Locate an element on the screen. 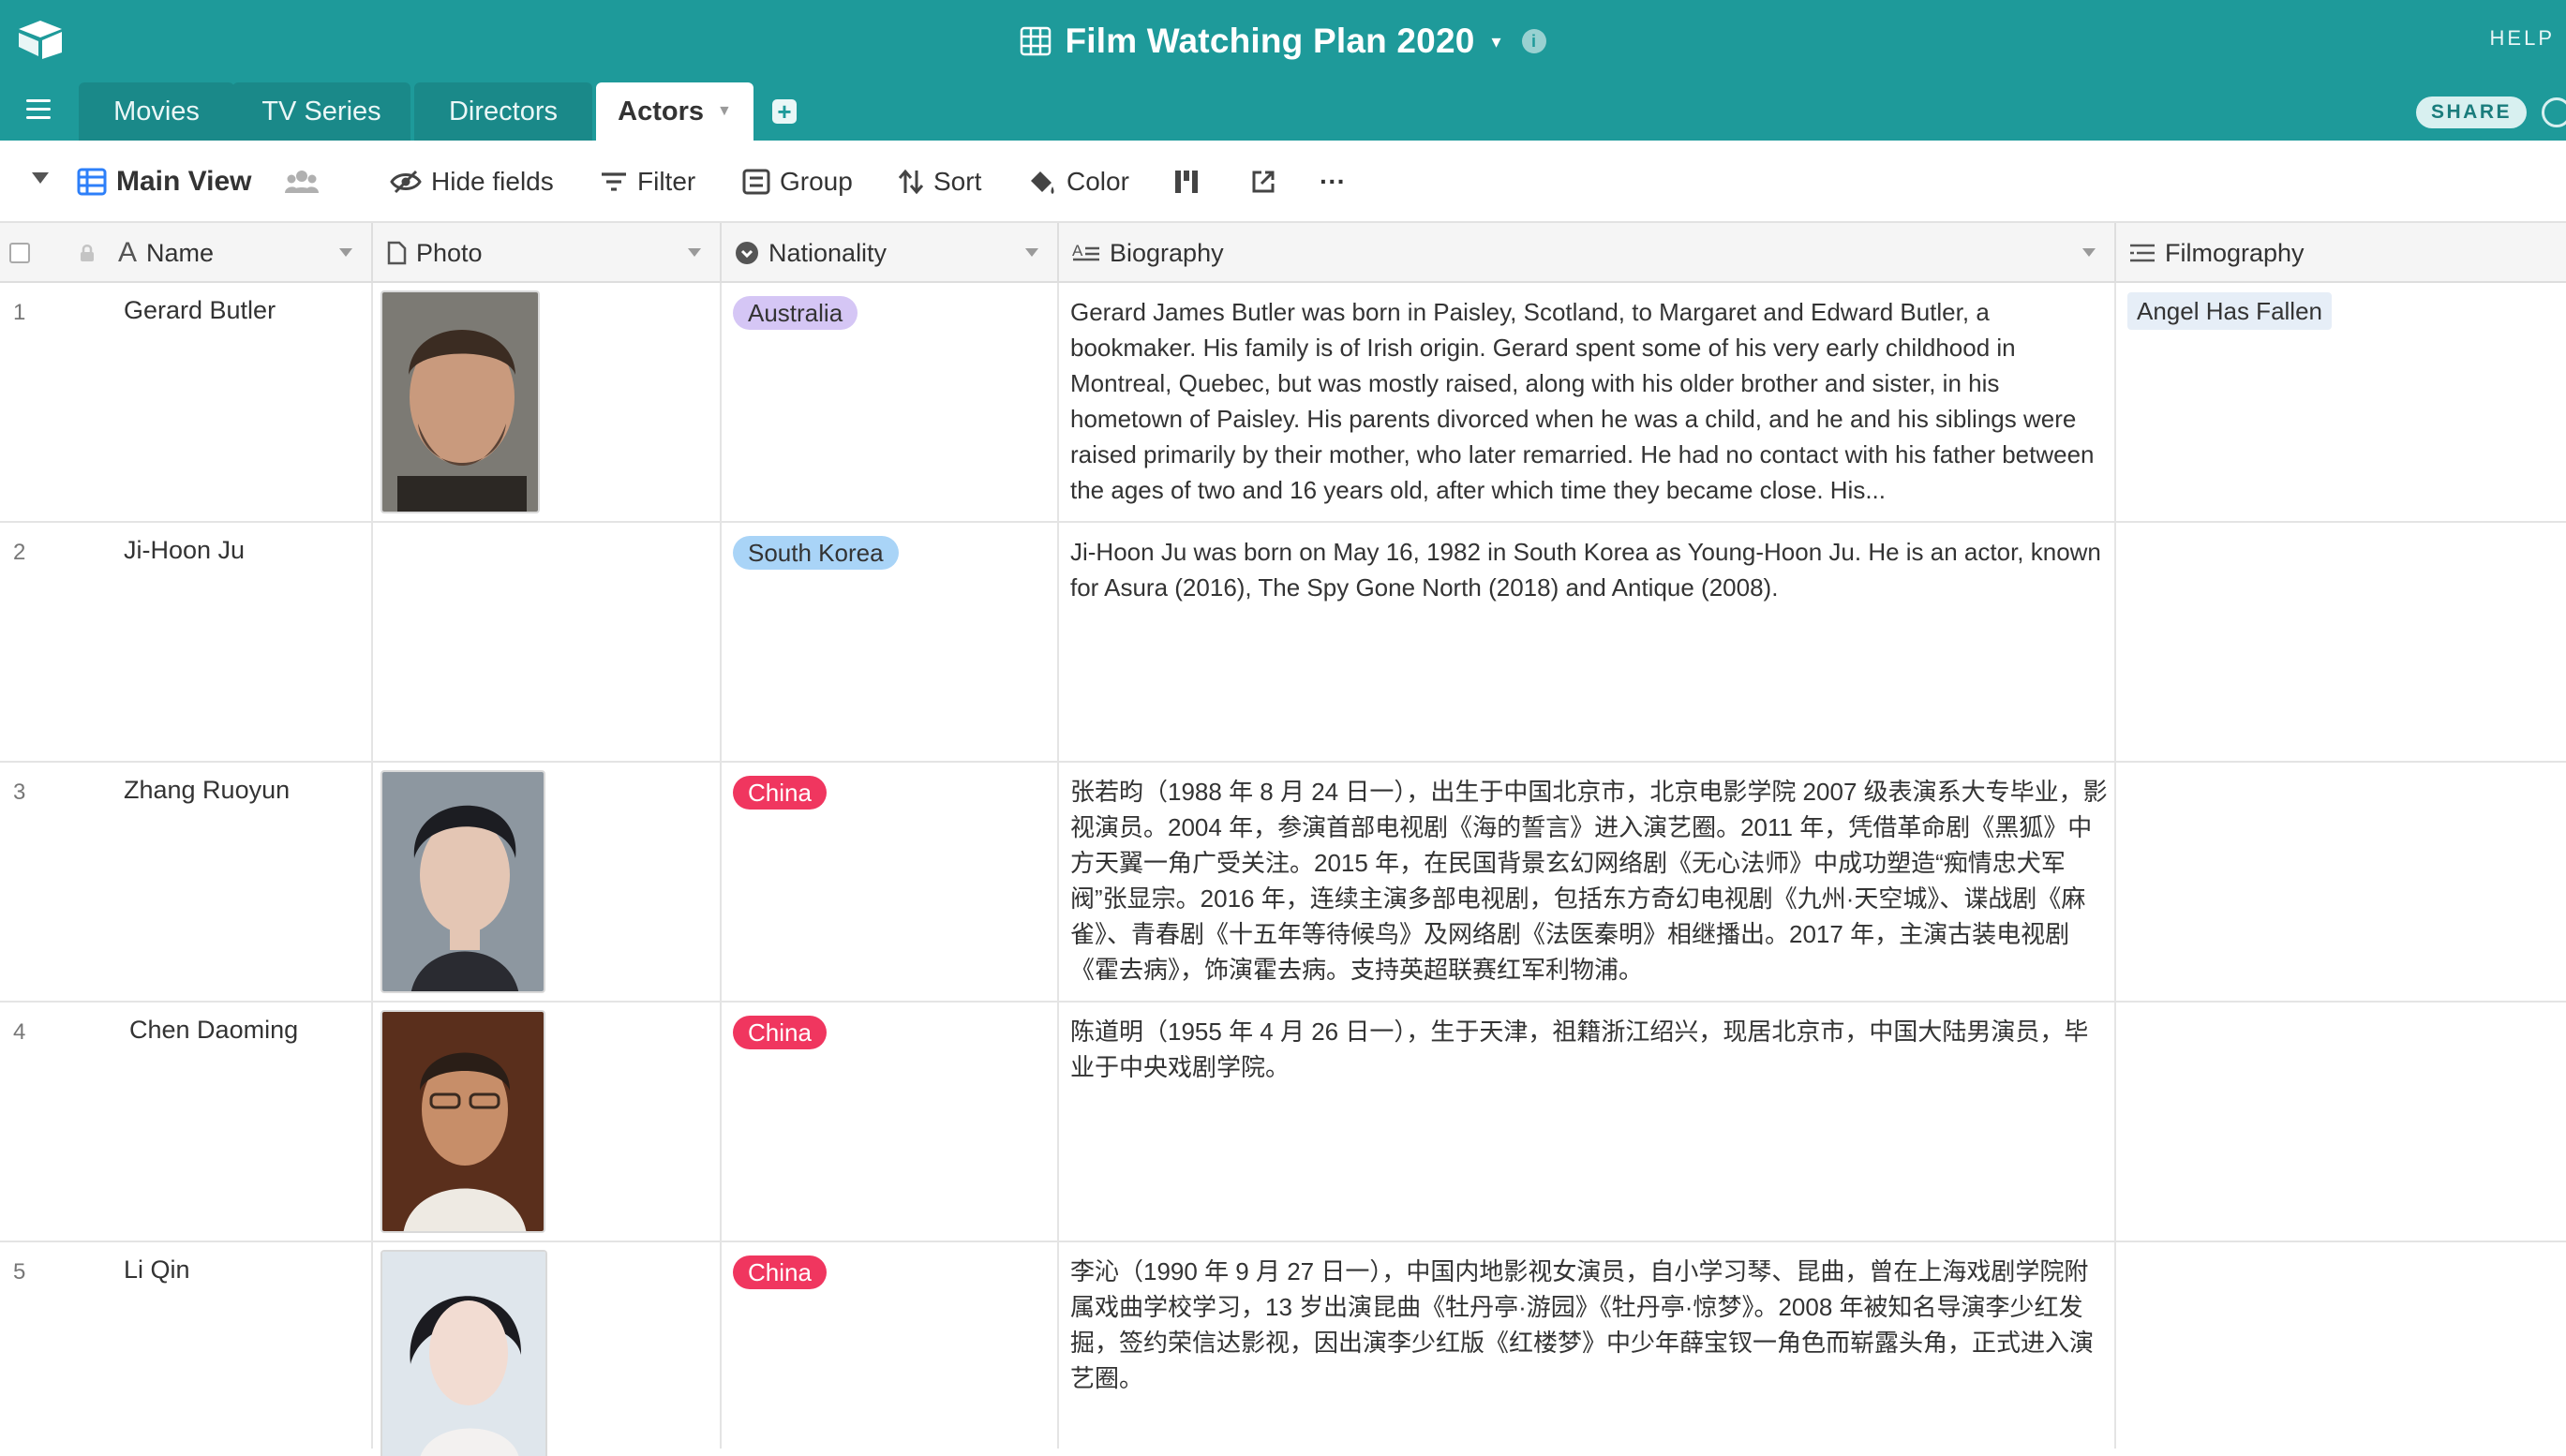  color-label: Color is located at coordinates (1098, 181).